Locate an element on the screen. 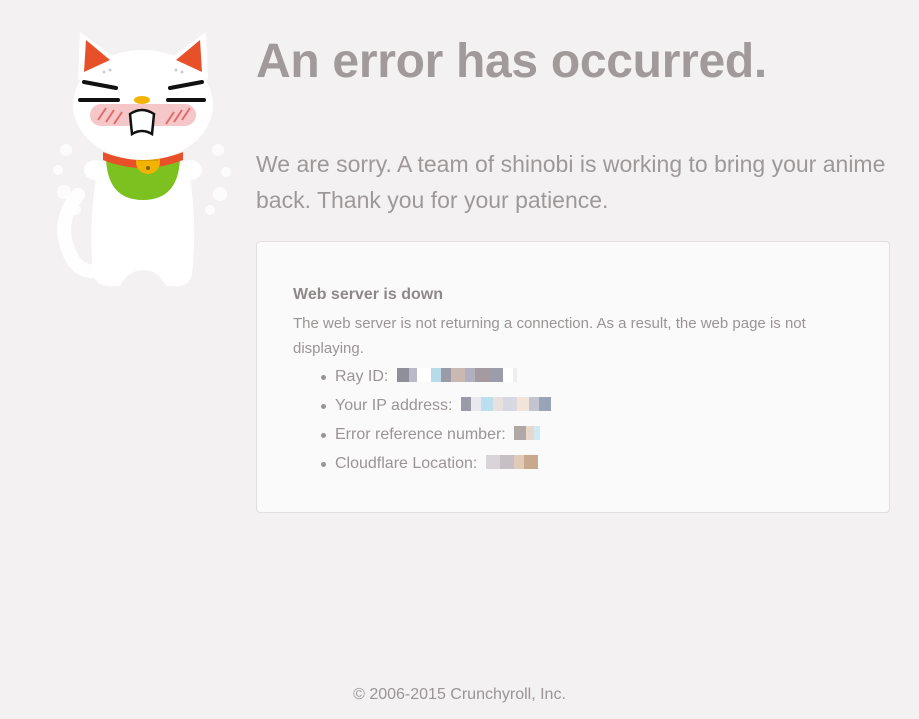 The image size is (919, 719). page-title: An error has occurred. is located at coordinates (511, 61).